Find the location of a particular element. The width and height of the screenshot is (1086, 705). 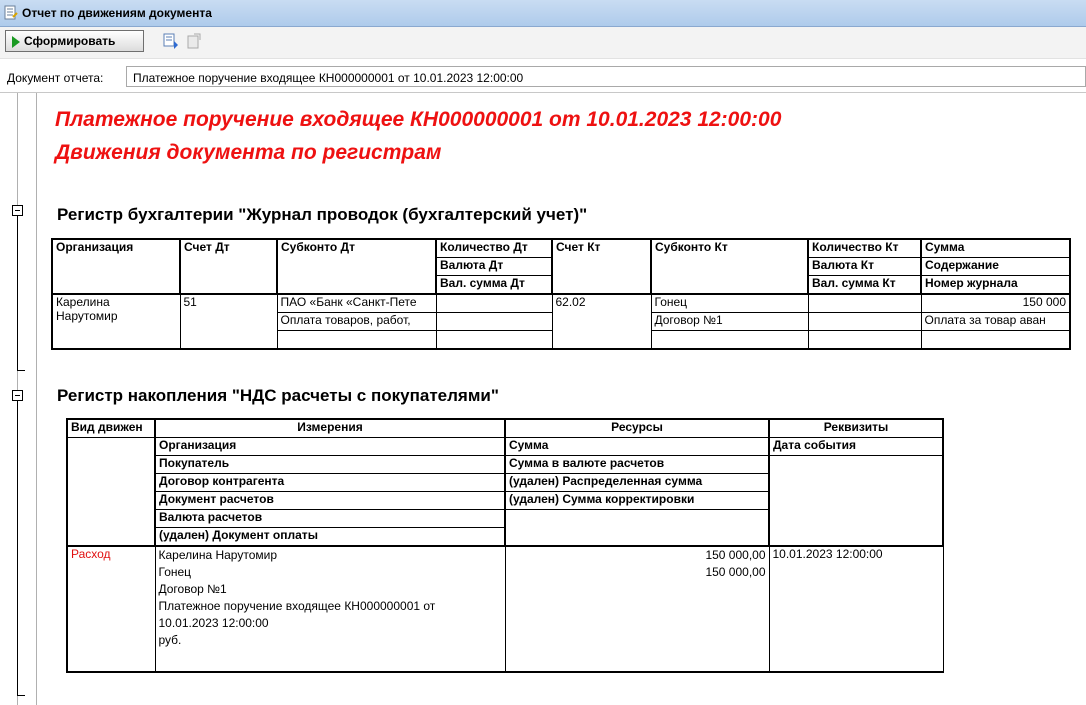

header-cur-sum-dt: Вал. сумма Дт is located at coordinates (494, 285).